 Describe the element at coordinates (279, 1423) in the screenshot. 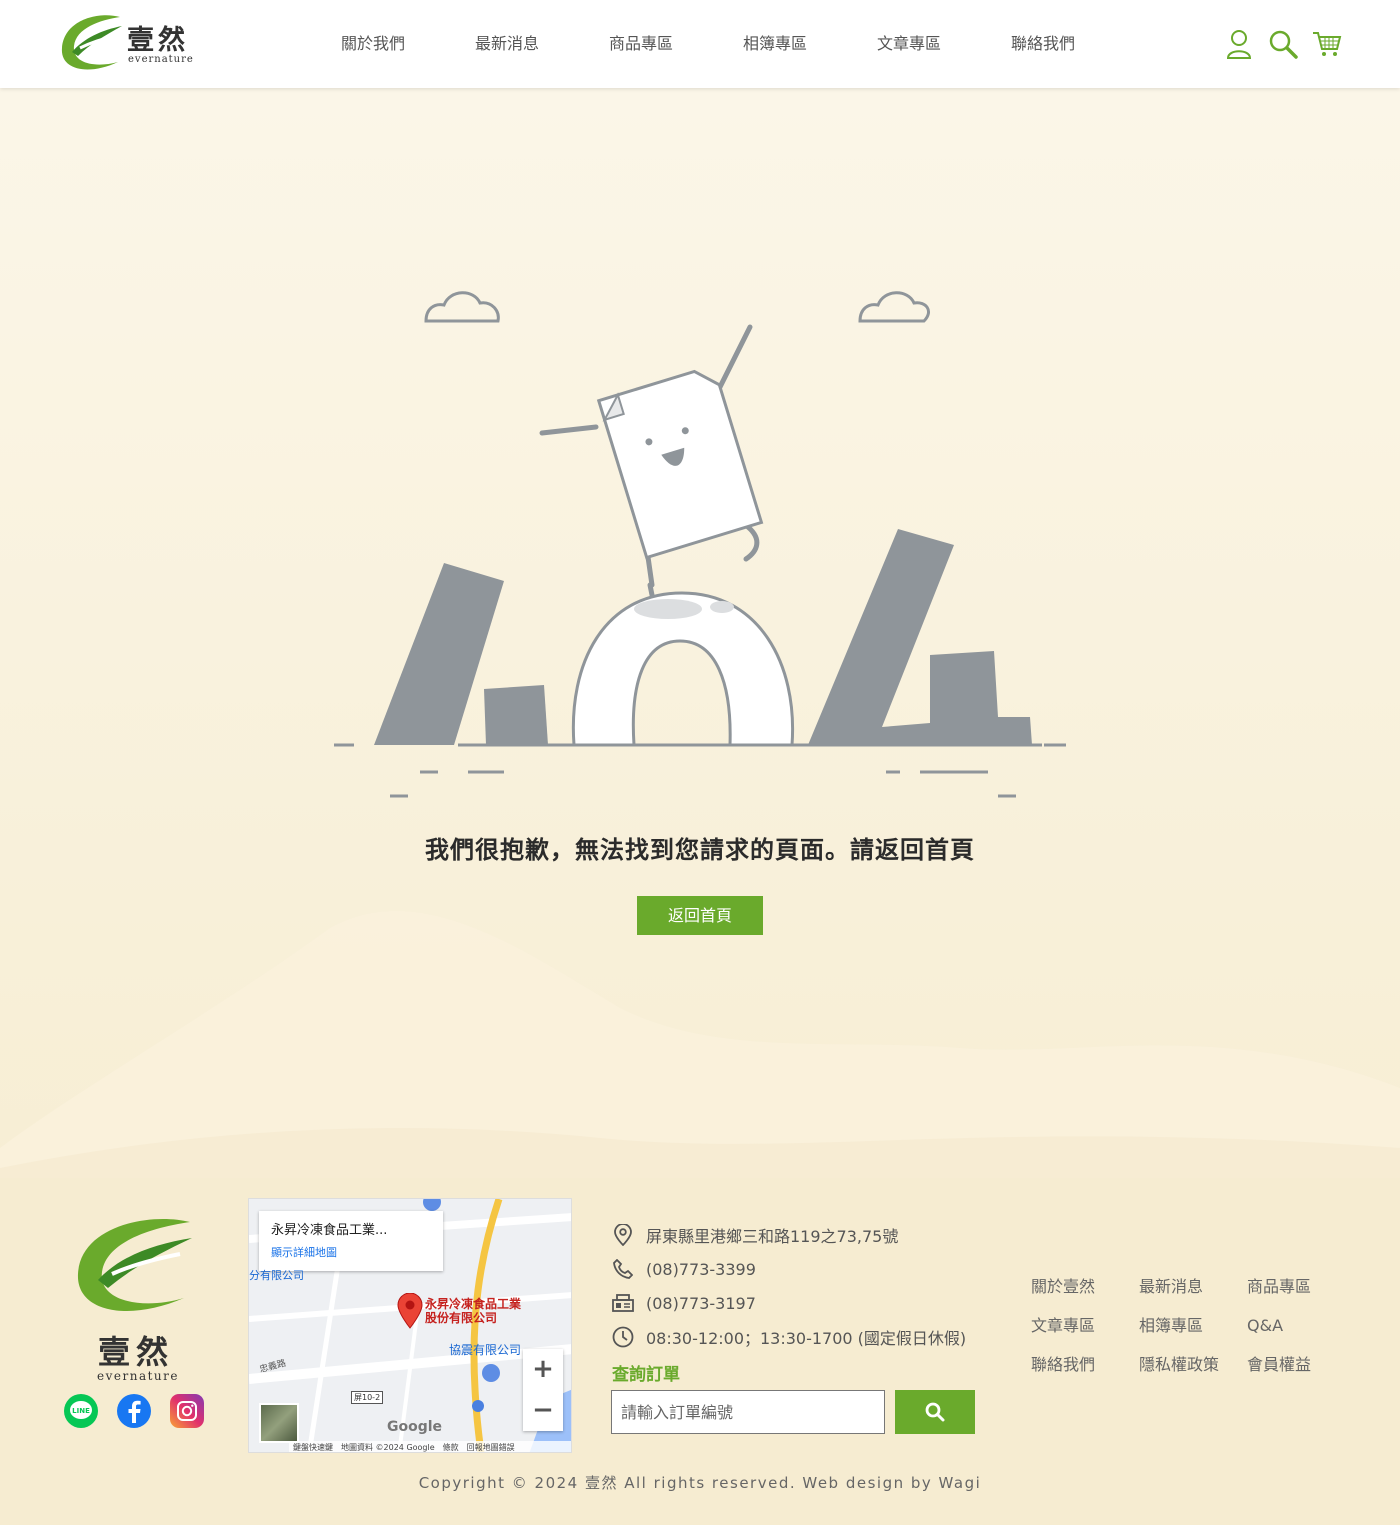

I see `satellite-toggle` at that location.